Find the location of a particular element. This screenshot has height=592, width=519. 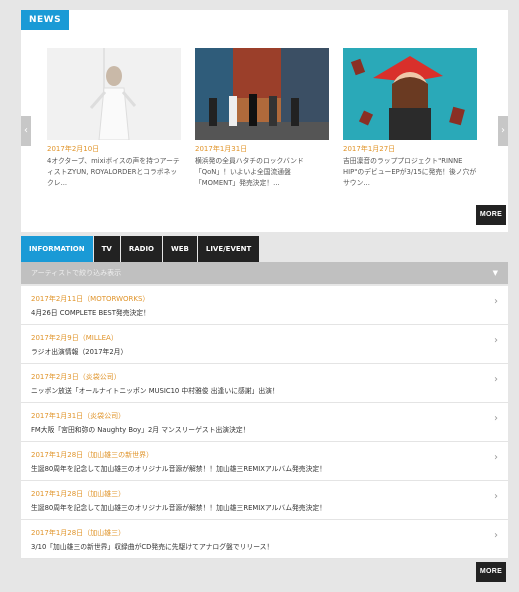

artist-filter-dropdown: アーティストで絞り込み表示 ▼ is located at coordinates (264, 273).